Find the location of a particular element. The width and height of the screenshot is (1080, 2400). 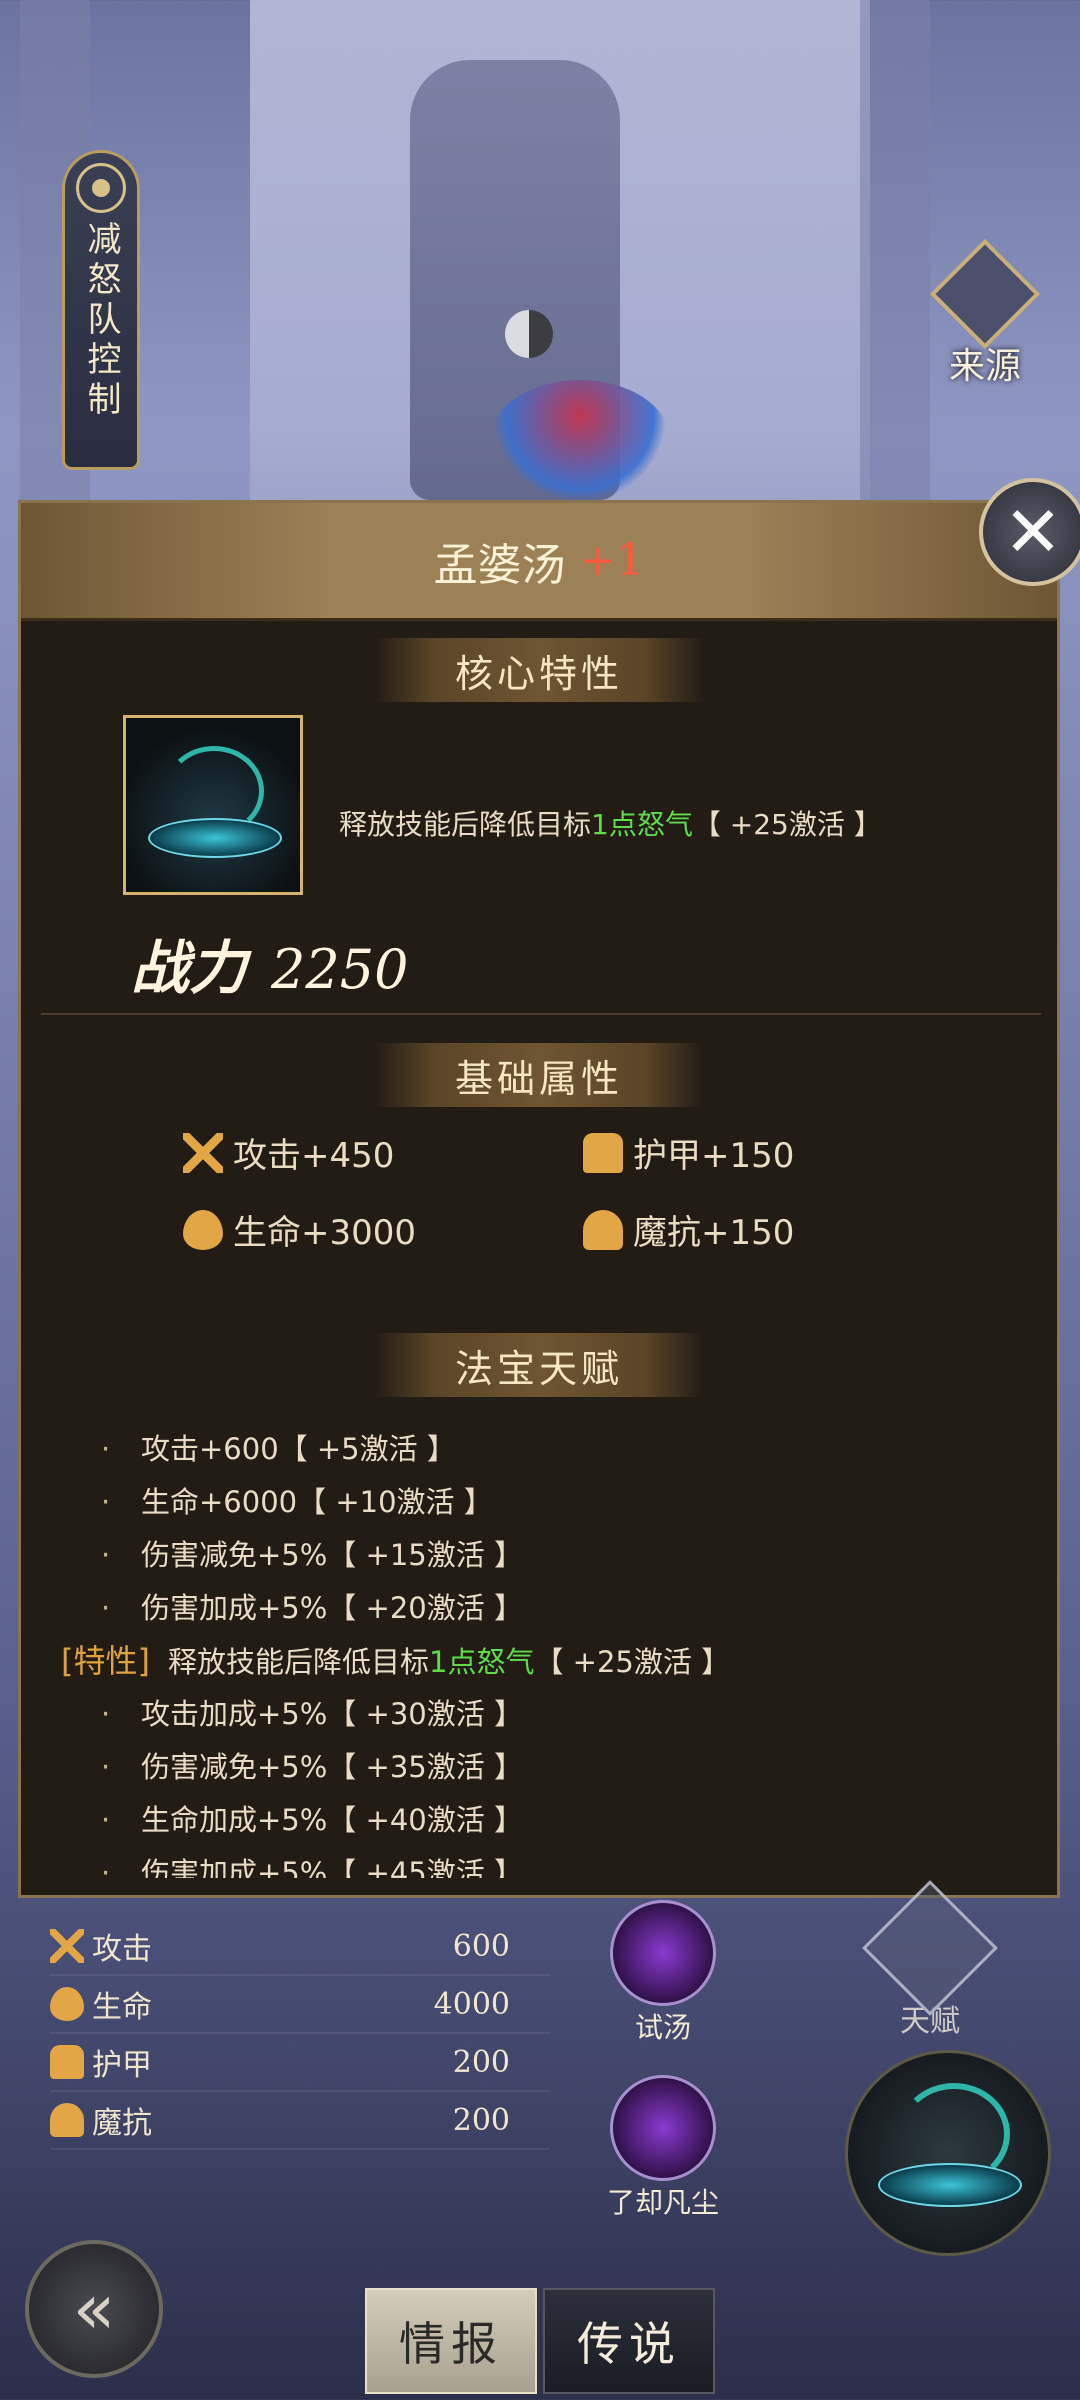

talent-text: 生命加成+5%【 +40激活 】 is located at coordinates (332, 1820).